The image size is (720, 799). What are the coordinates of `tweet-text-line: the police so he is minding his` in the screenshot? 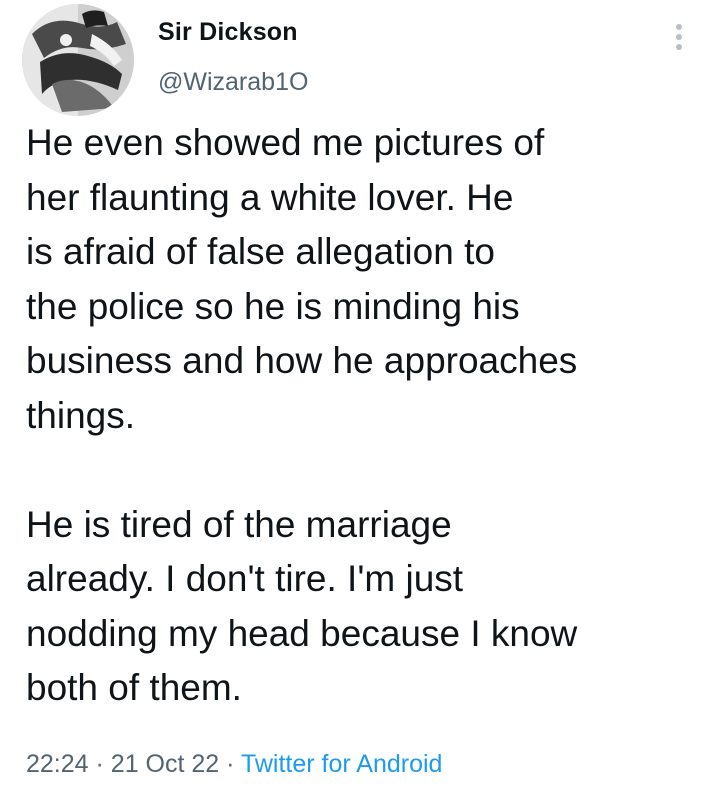 It's located at (273, 306).